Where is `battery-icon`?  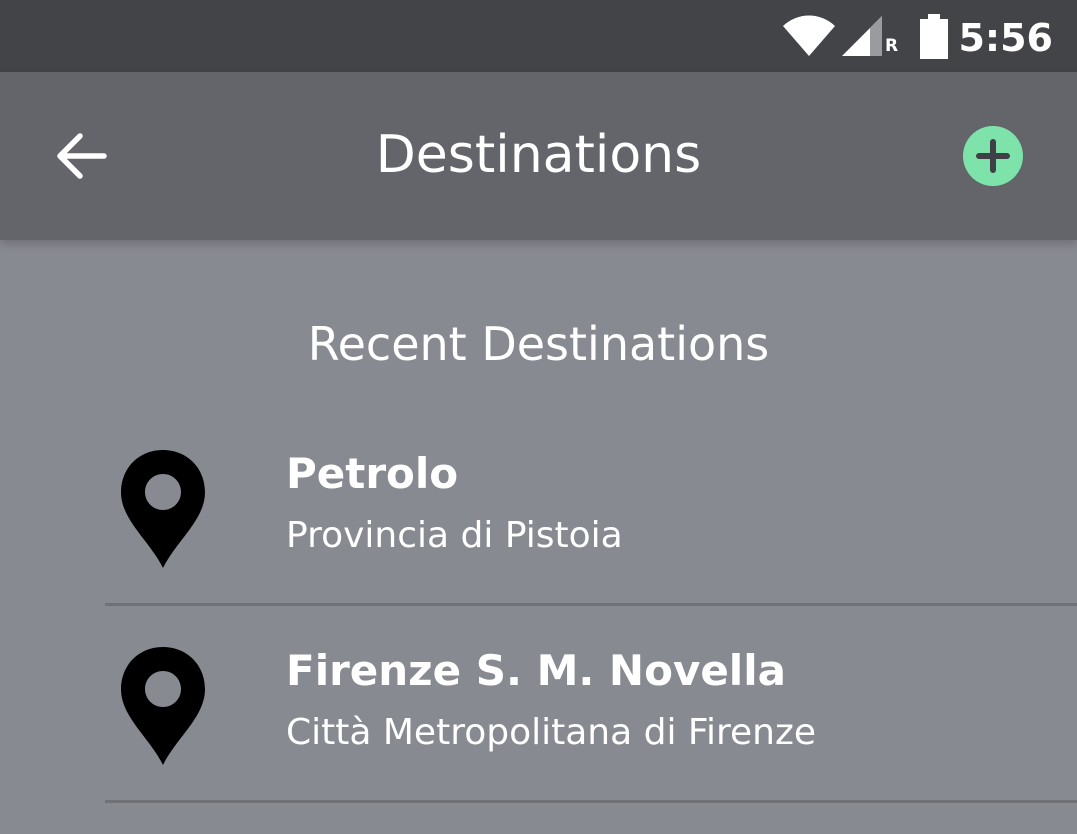
battery-icon is located at coordinates (934, 36).